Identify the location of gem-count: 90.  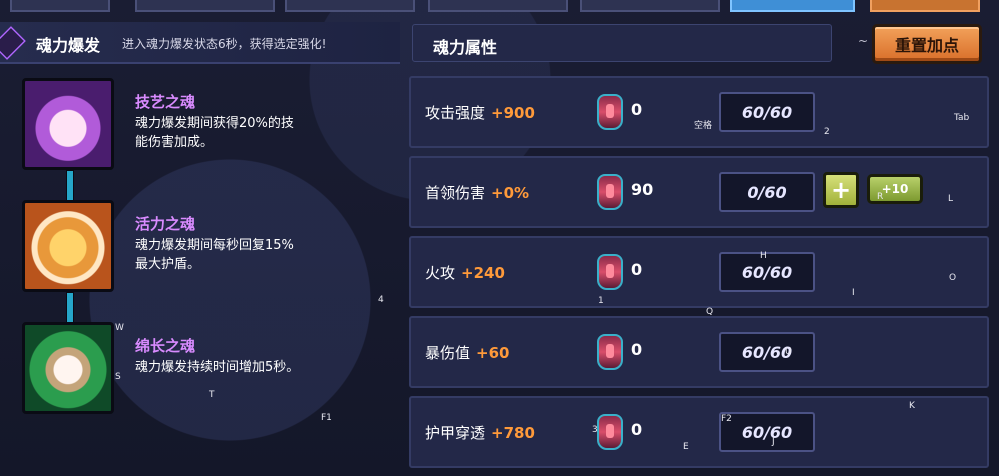
(642, 189).